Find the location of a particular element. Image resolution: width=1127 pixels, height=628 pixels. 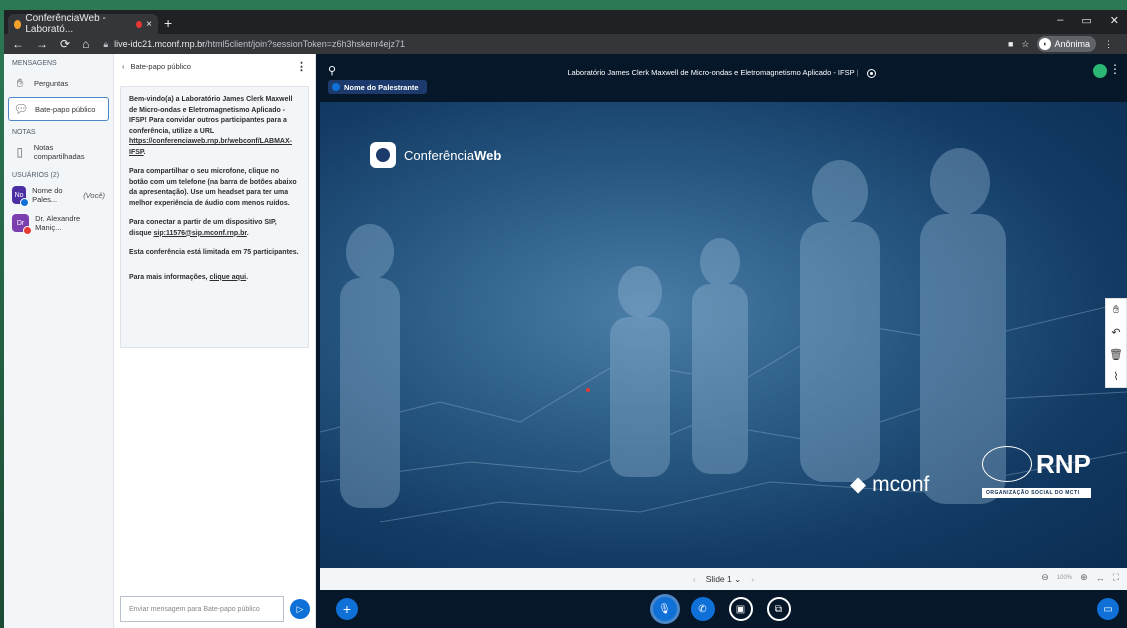

rnp-subtitle: ORGANIZAÇÃO SOCIAL DO MCTI is located at coordinates (1036, 493).